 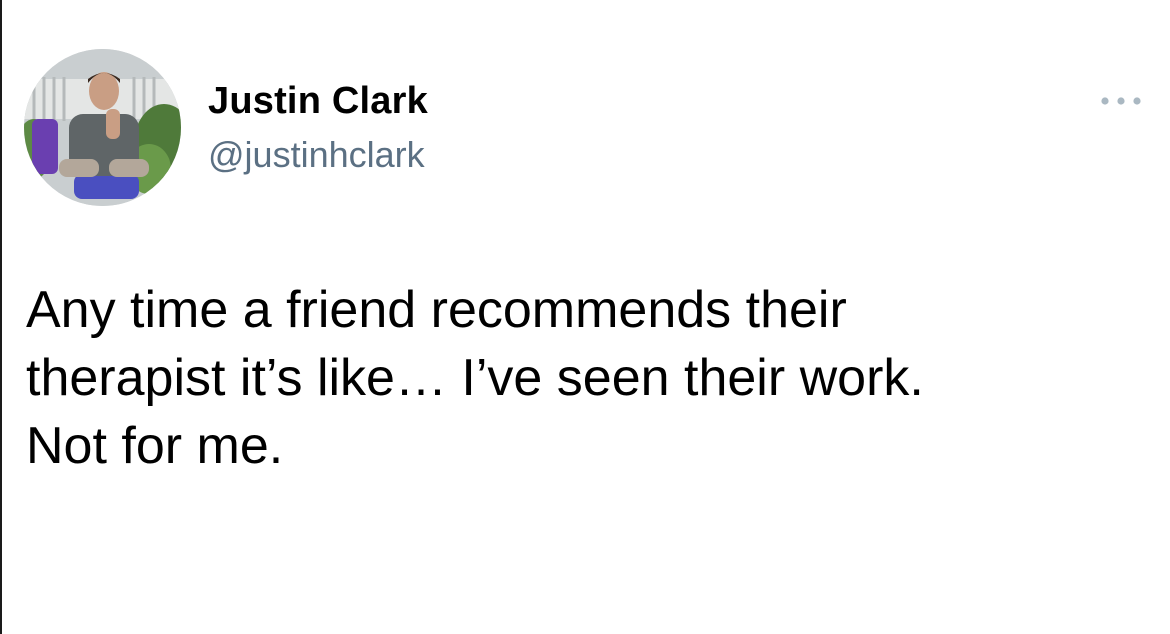 I want to click on tweet-text-line: Not for me., so click(x=155, y=446).